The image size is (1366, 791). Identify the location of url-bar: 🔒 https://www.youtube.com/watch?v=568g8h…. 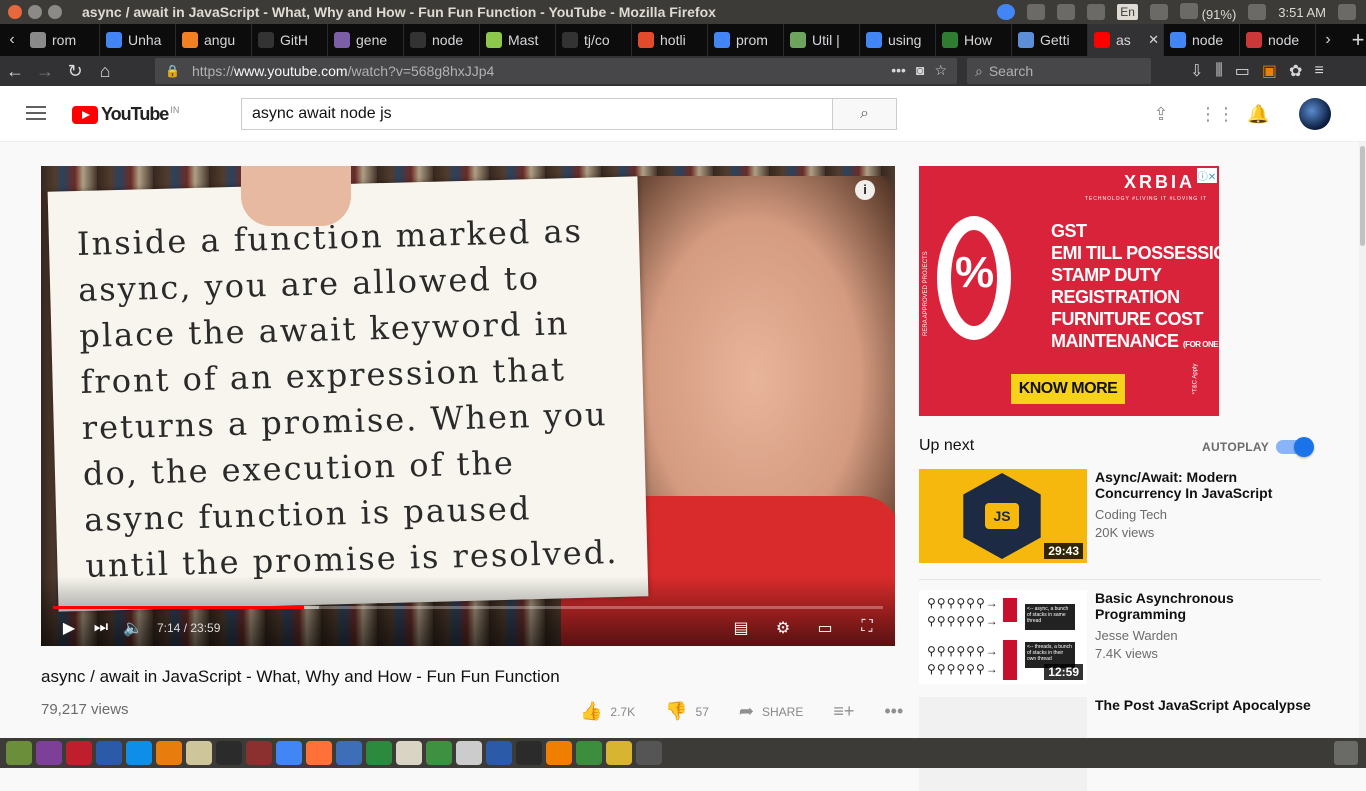
(556, 71).